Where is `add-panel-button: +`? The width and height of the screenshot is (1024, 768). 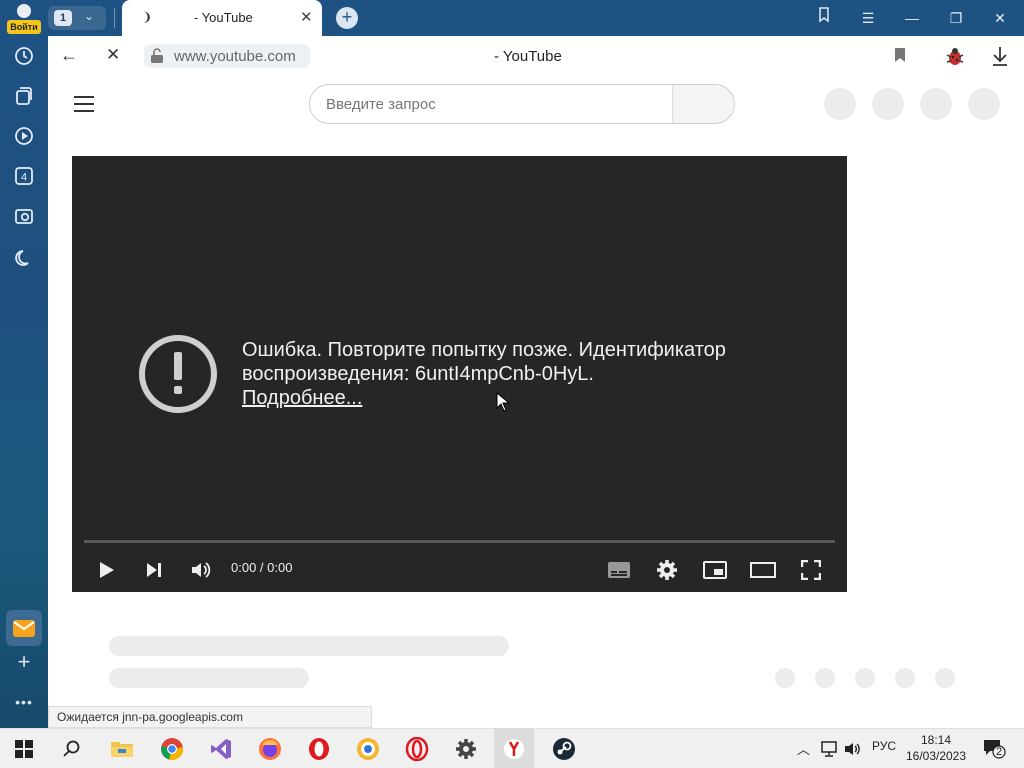
add-panel-button: + is located at coordinates (24, 662).